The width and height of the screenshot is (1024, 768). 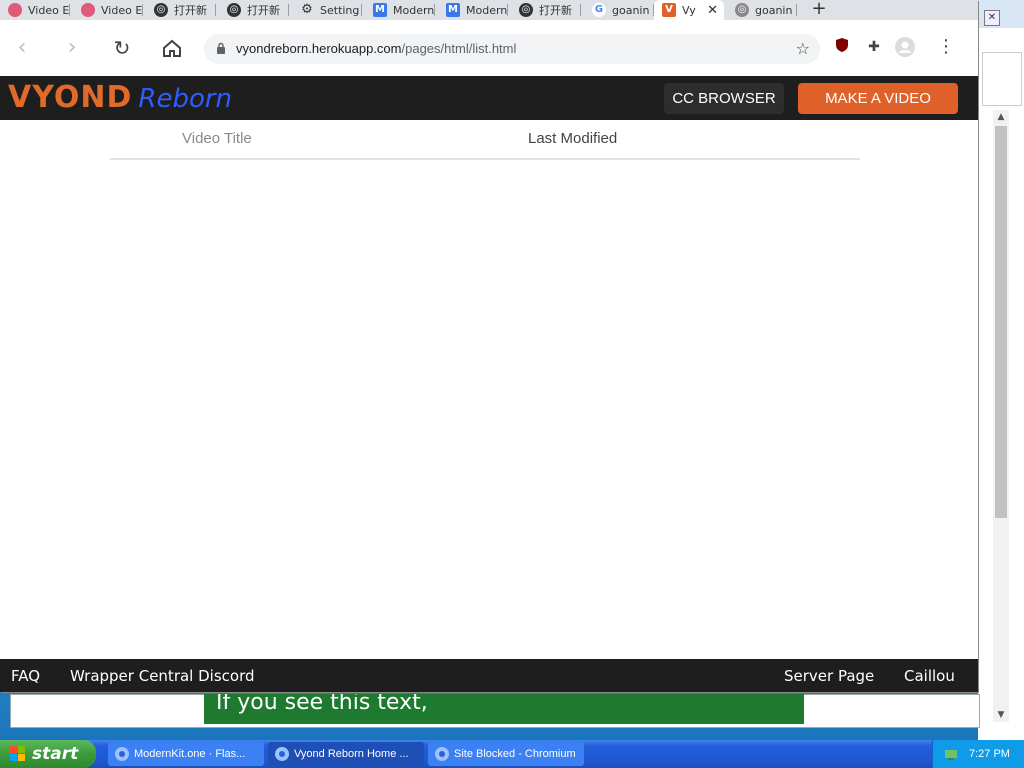 What do you see at coordinates (724, 98) in the screenshot?
I see `cc-browser-button: CC BROWSER` at bounding box center [724, 98].